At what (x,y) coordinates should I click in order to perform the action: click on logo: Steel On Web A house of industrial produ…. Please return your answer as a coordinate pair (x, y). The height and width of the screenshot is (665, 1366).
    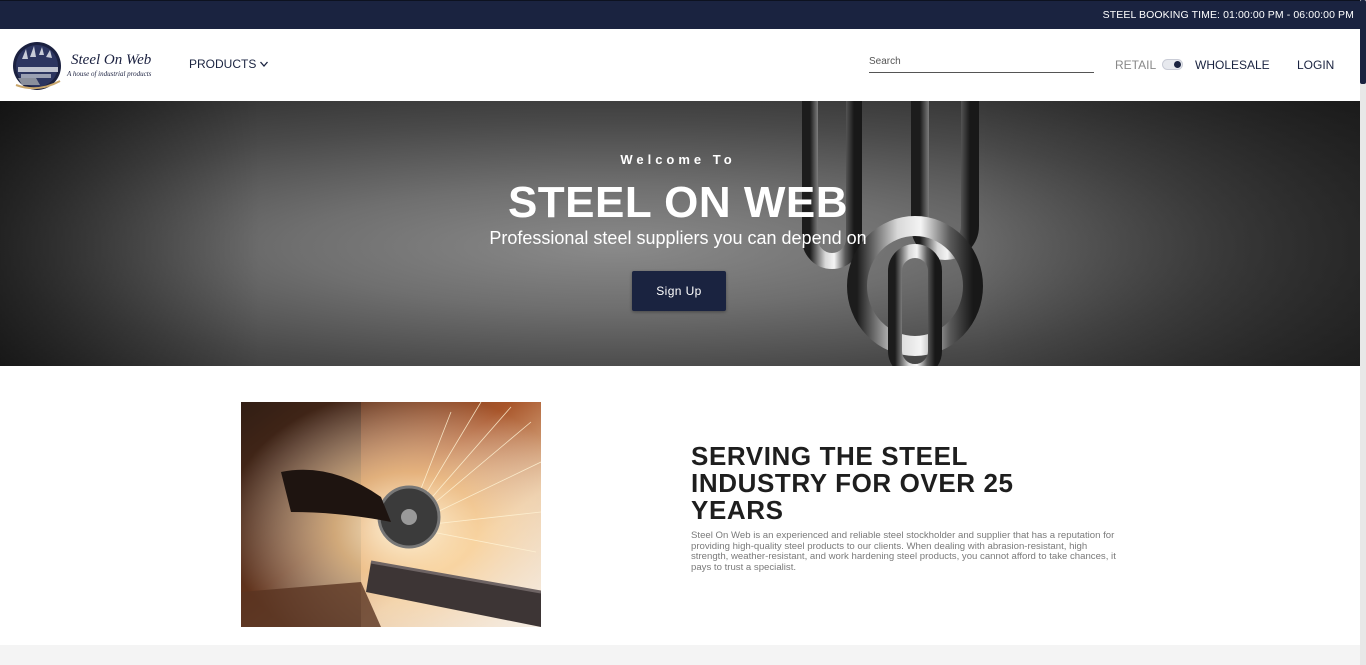
    Looking at the image, I should click on (87, 66).